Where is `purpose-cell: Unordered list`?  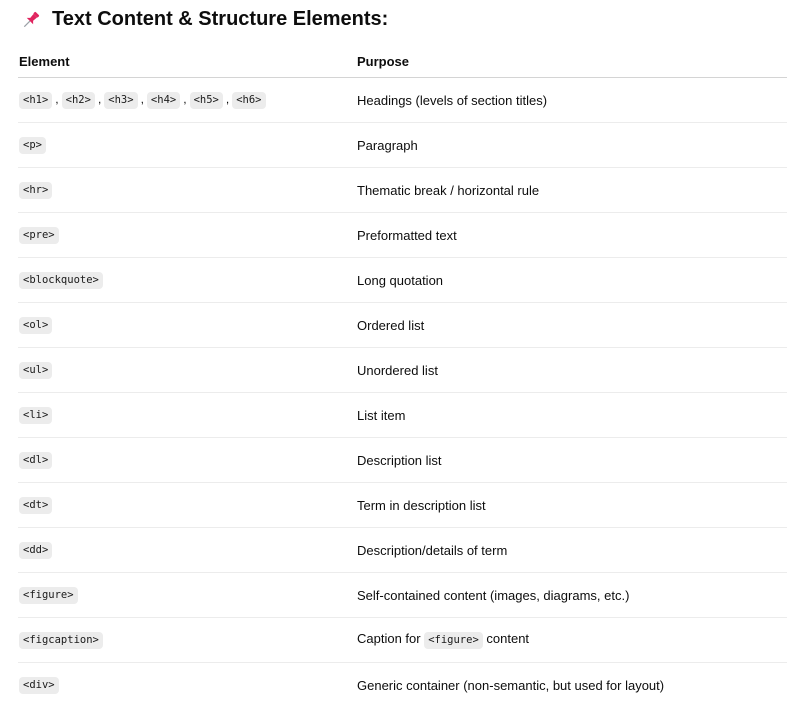 purpose-cell: Unordered list is located at coordinates (571, 370).